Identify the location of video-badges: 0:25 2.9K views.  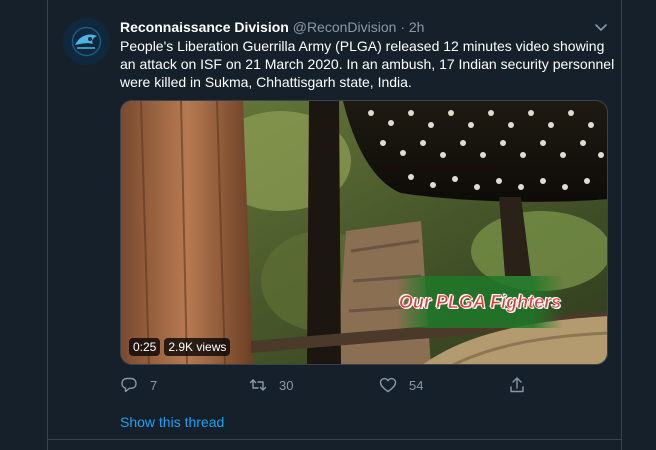
(180, 347).